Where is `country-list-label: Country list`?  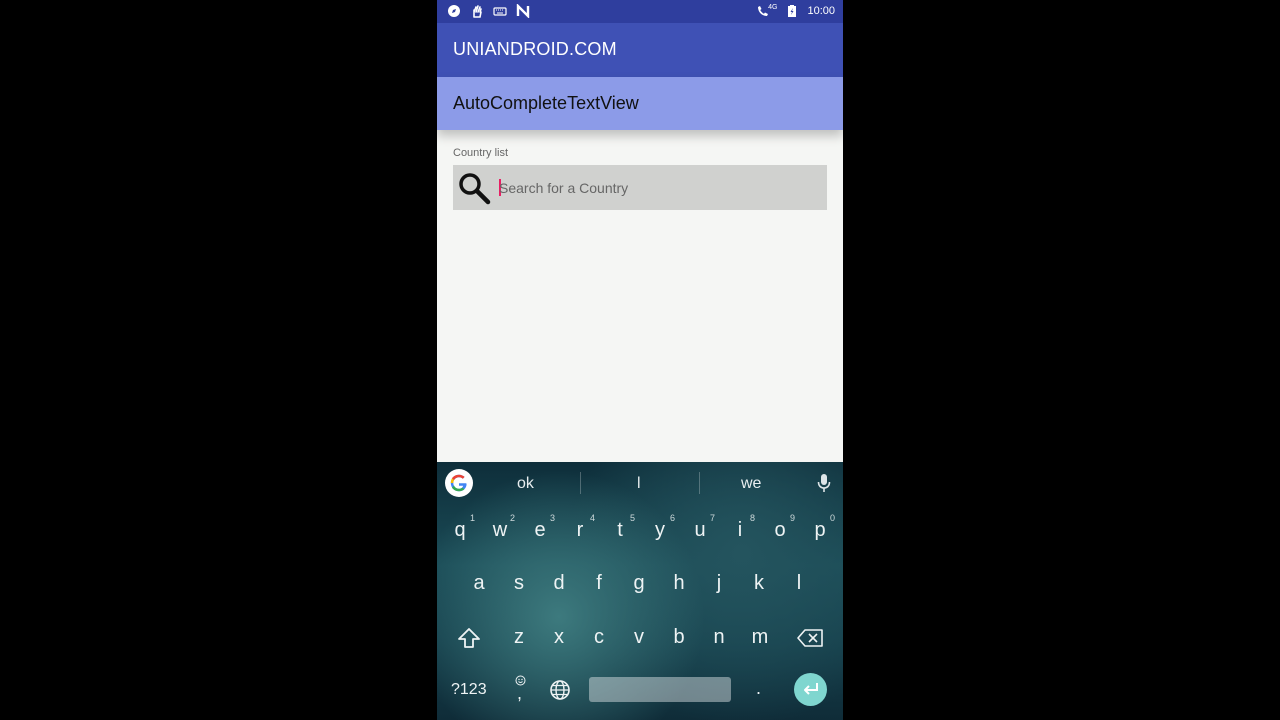
country-list-label: Country list is located at coordinates (481, 153).